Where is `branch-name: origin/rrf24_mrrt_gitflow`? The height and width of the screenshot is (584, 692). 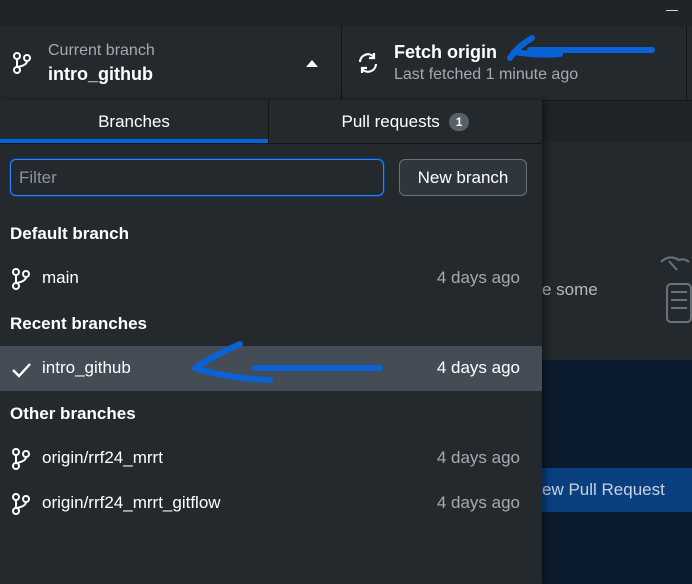 branch-name: origin/rrf24_mrrt_gitflow is located at coordinates (131, 502).